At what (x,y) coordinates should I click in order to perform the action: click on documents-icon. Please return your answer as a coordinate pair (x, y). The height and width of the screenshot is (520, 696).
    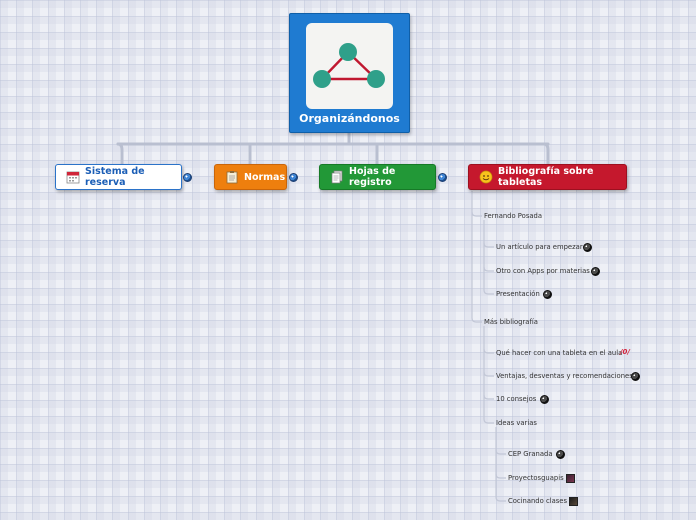
    Looking at the image, I should click on (337, 177).